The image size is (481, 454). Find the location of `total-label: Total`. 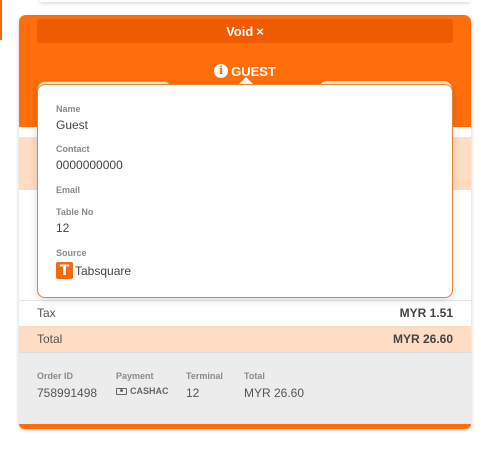

total-label: Total is located at coordinates (50, 339).